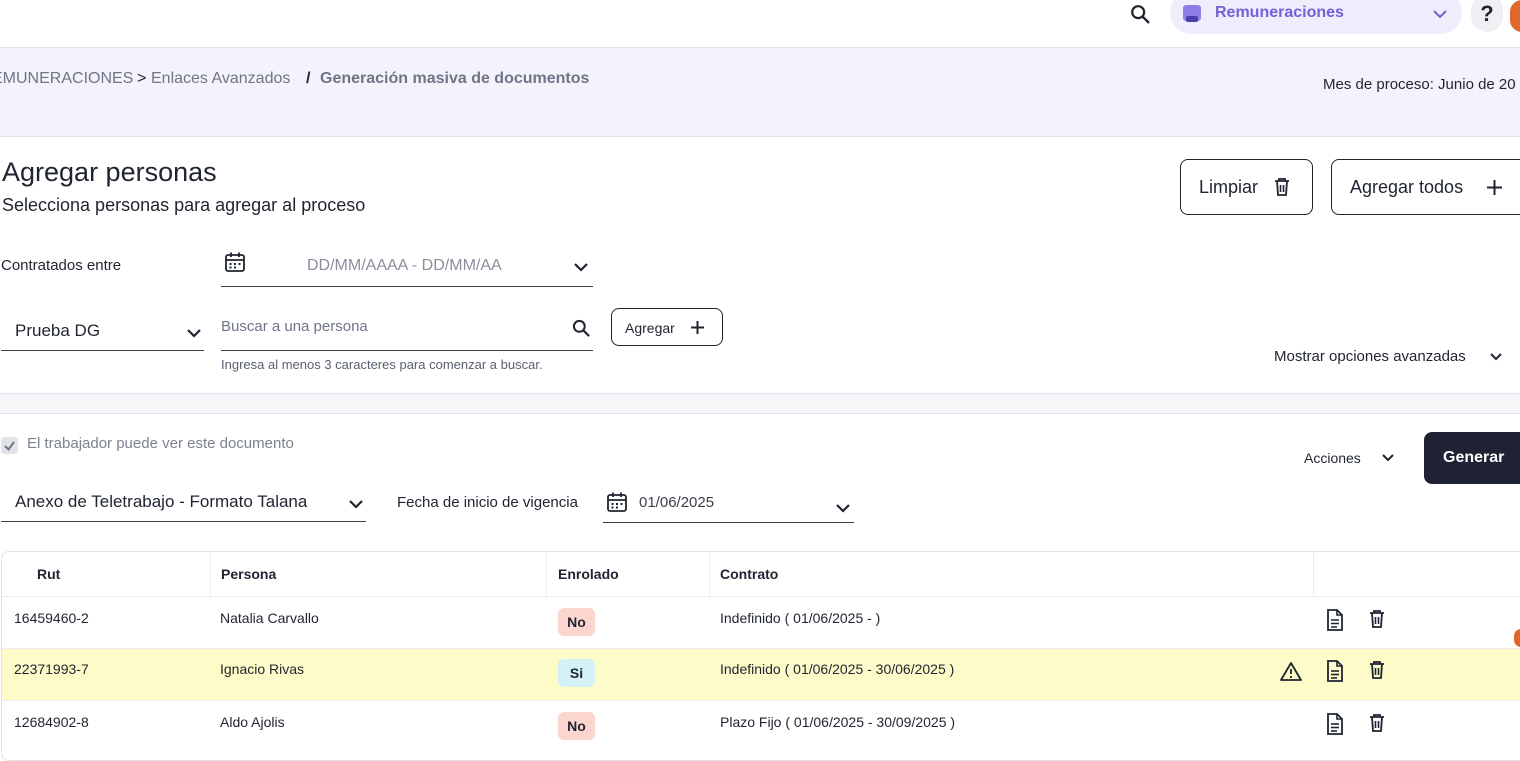 This screenshot has height=761, width=1520. What do you see at coordinates (650, 328) in the screenshot?
I see `add-button-label: Agregar` at bounding box center [650, 328].